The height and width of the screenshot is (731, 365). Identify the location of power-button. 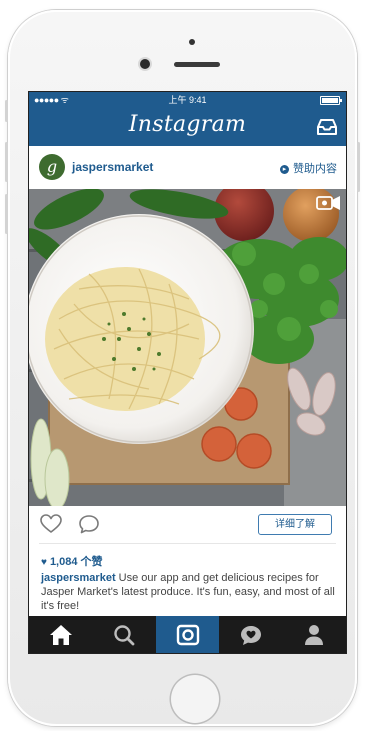
(358, 167).